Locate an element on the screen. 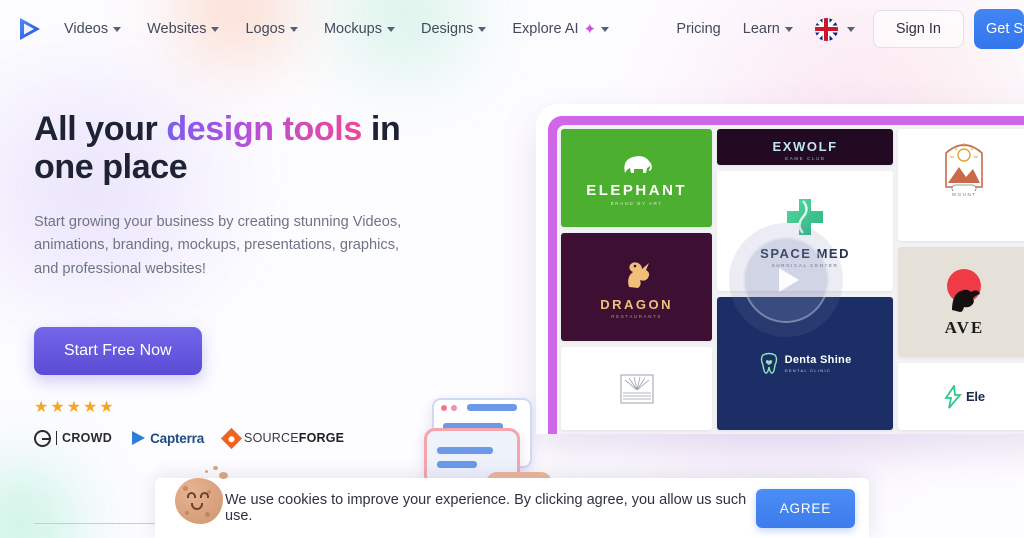 Image resolution: width=1024 pixels, height=538 pixels. nav-item-pricing-label: Pricing is located at coordinates (698, 29).